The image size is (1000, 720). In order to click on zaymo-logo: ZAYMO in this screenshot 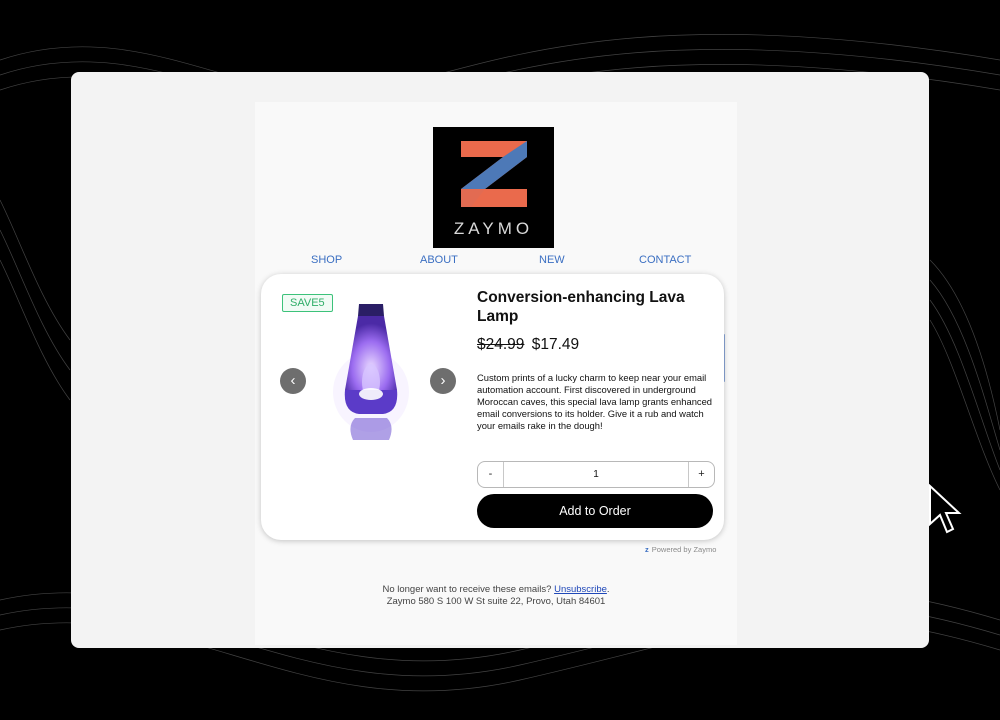, I will do `click(493, 187)`.